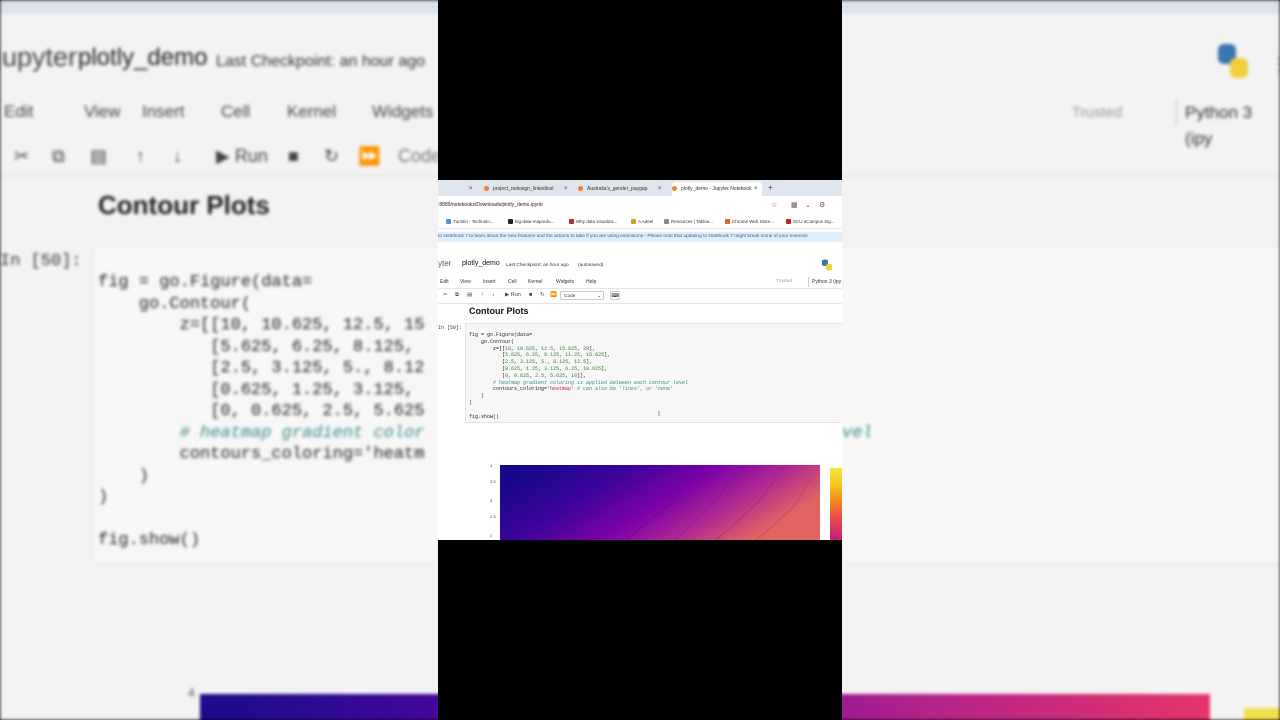 This screenshot has height=720, width=1280. I want to click on background-colorbar, so click(1262, 714).